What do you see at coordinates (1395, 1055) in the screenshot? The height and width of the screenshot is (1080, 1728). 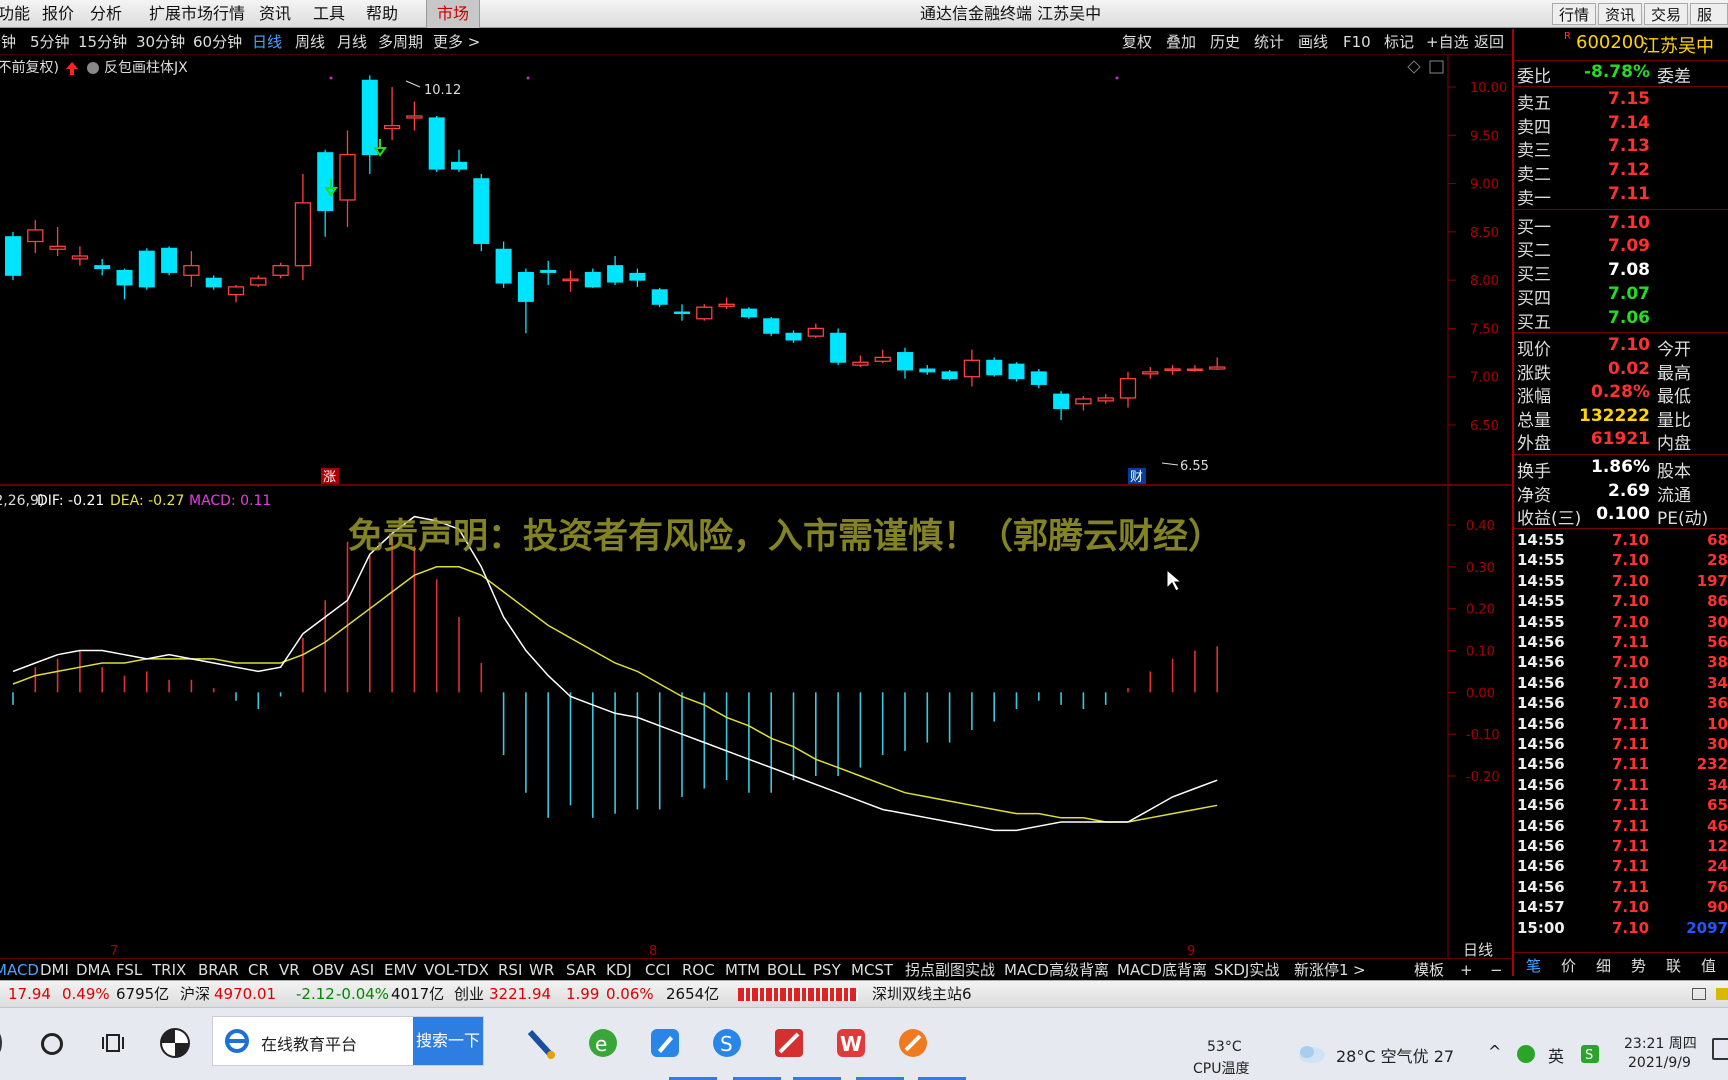 I see `weather-text: 28°C 空气优 27` at bounding box center [1395, 1055].